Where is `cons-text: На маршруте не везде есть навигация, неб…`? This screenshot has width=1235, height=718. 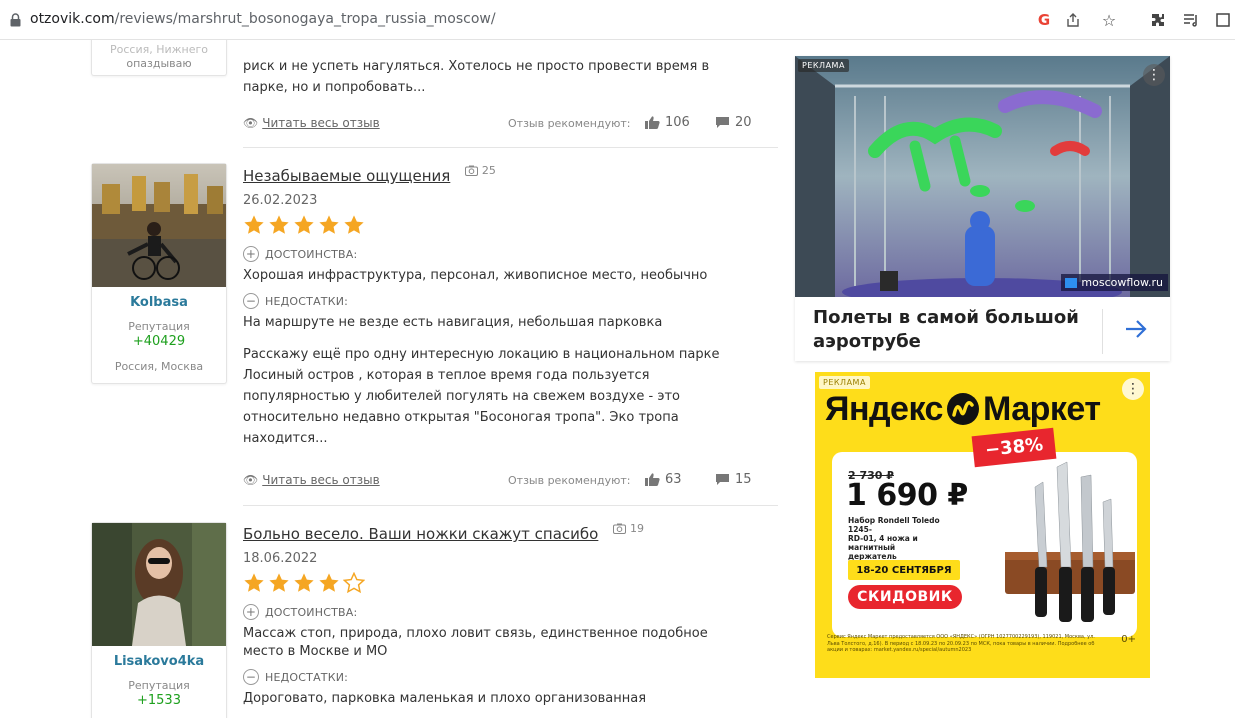 cons-text: На маршруте не везде есть навигация, неб… is located at coordinates (453, 322).